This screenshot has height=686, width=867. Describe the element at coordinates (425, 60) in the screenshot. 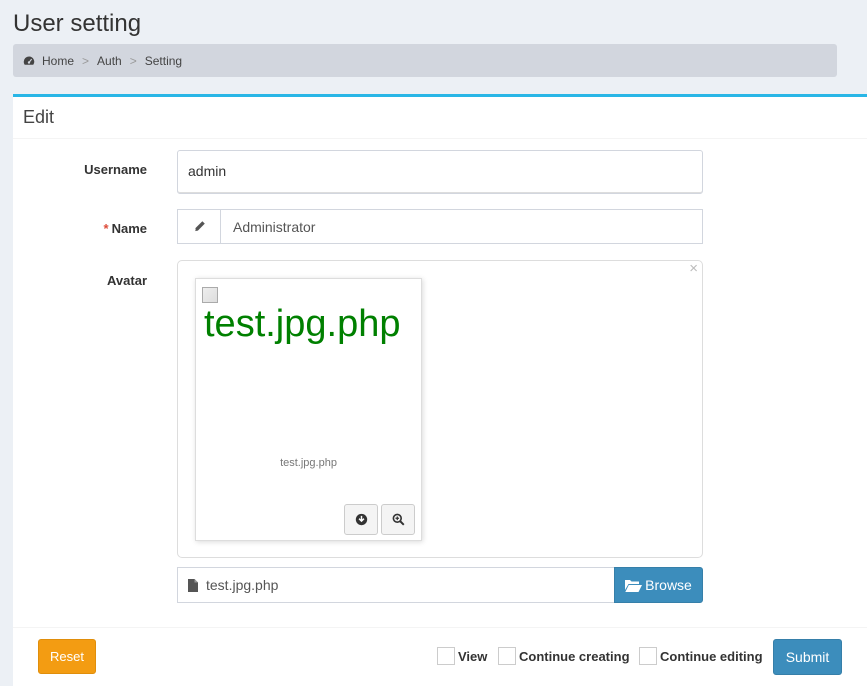

I see `breadcrumb: Home > Auth > Setting` at that location.